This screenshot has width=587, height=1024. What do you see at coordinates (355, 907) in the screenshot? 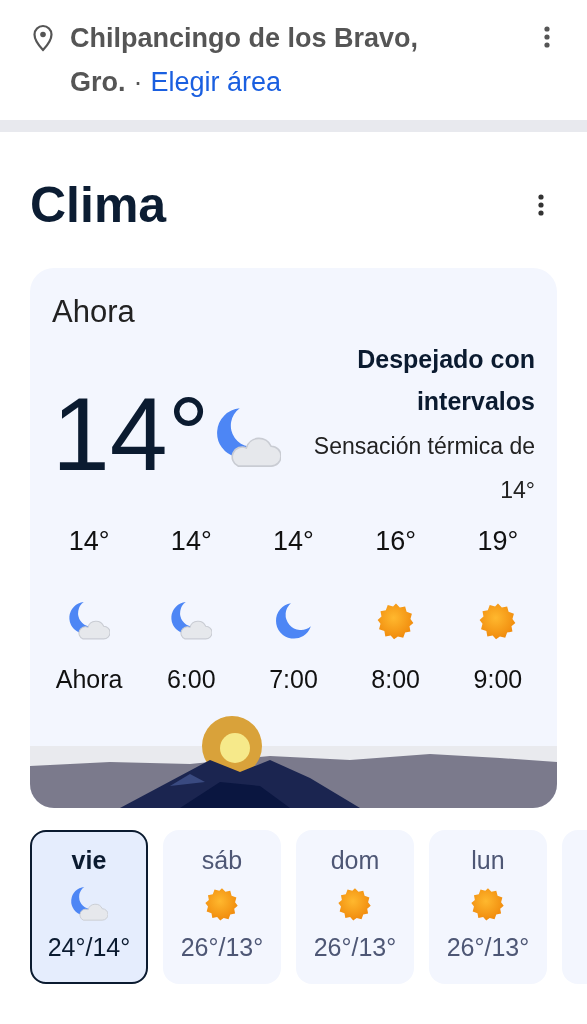
I see `day-tab: dom 26°/13°` at bounding box center [355, 907].